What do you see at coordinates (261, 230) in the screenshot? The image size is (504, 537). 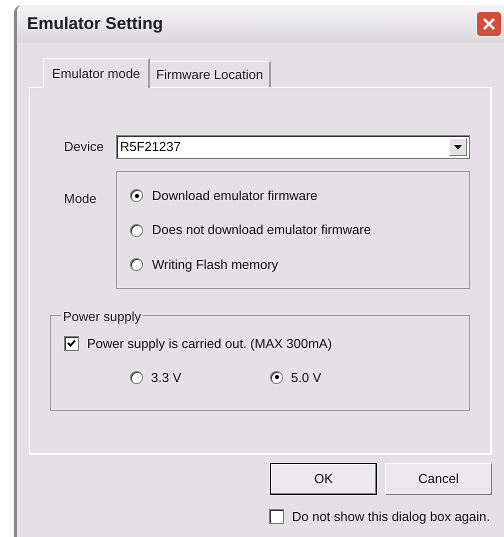 I see `option-label: Does not download emulator firmware` at bounding box center [261, 230].